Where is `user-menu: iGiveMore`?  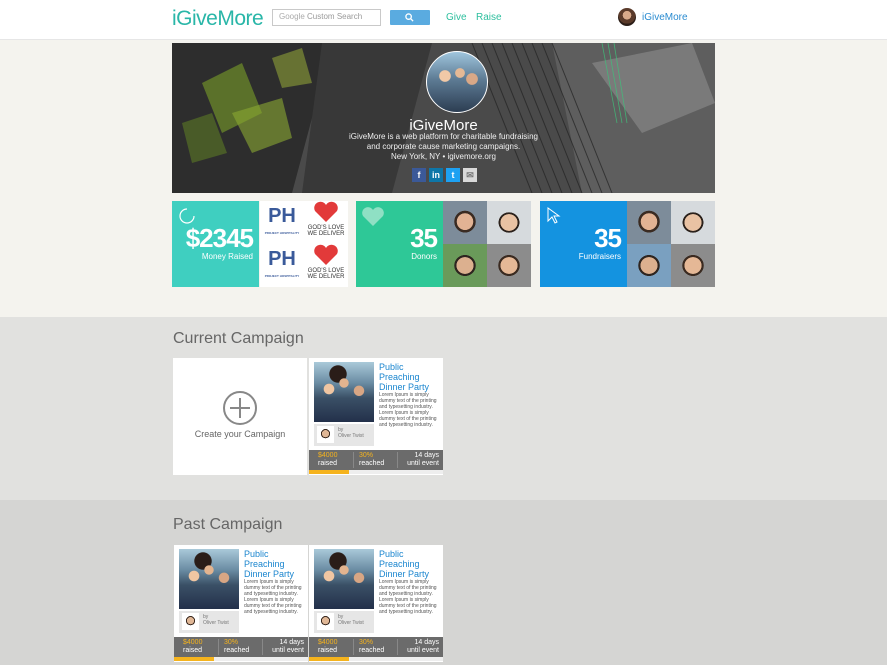
user-menu: iGiveMore is located at coordinates (652, 17).